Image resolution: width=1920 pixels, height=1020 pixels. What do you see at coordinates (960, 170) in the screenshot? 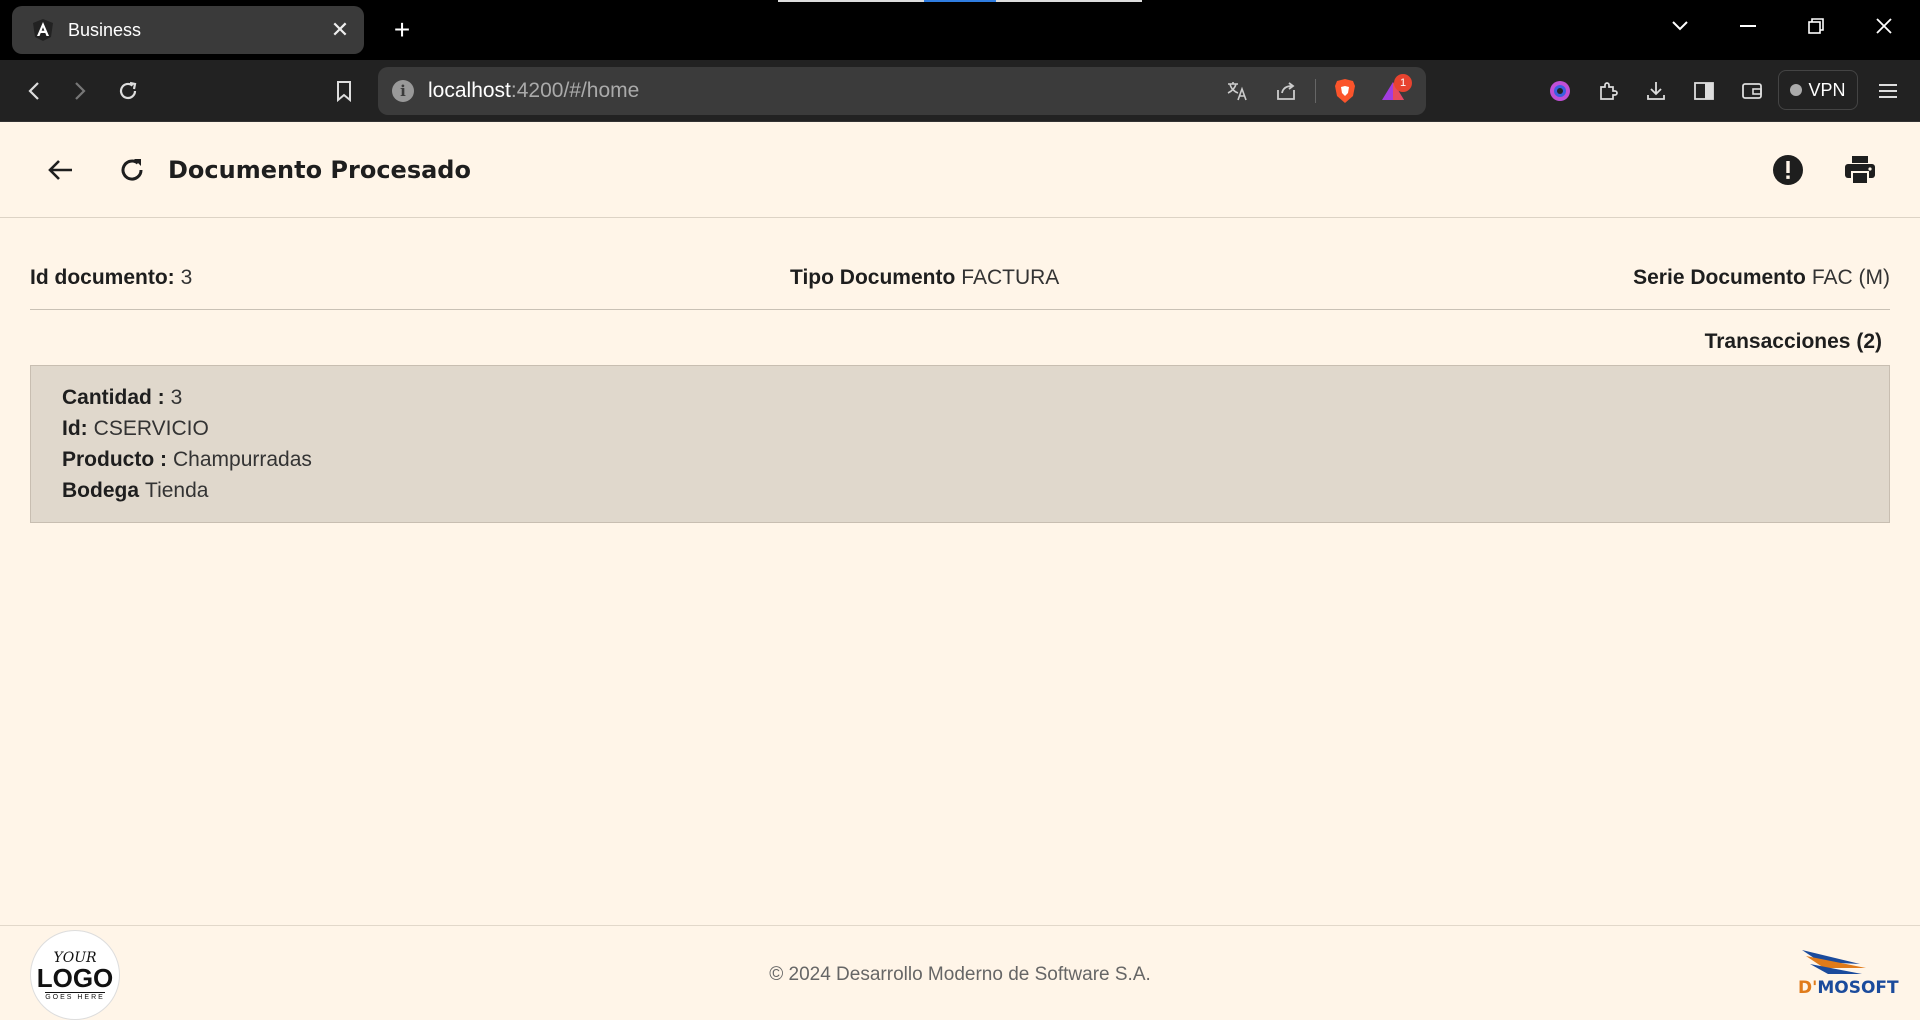
I see `app-header: Documento Procesado` at bounding box center [960, 170].